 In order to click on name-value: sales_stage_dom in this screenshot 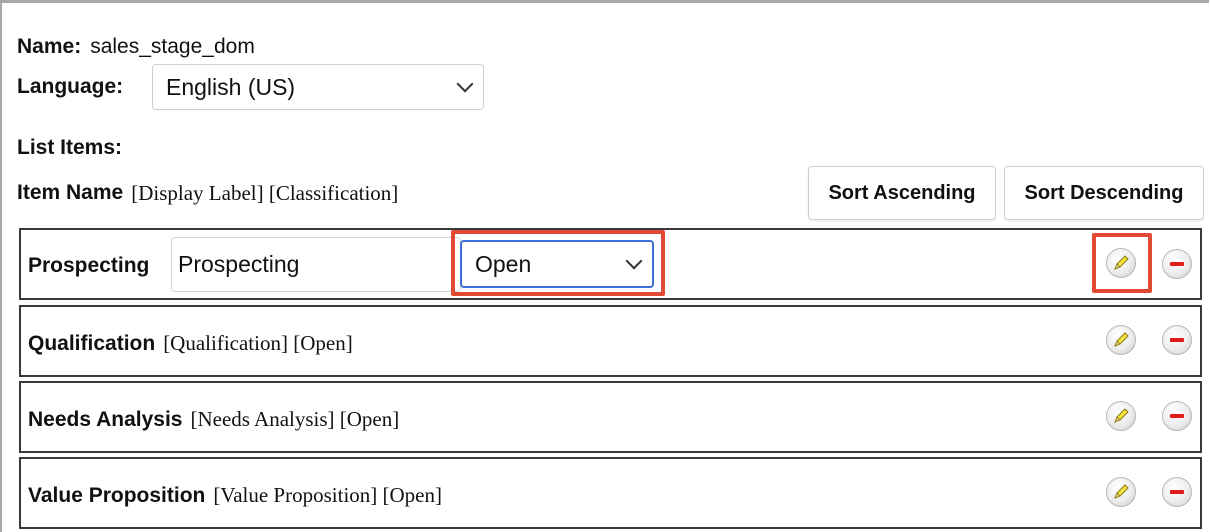, I will do `click(172, 46)`.